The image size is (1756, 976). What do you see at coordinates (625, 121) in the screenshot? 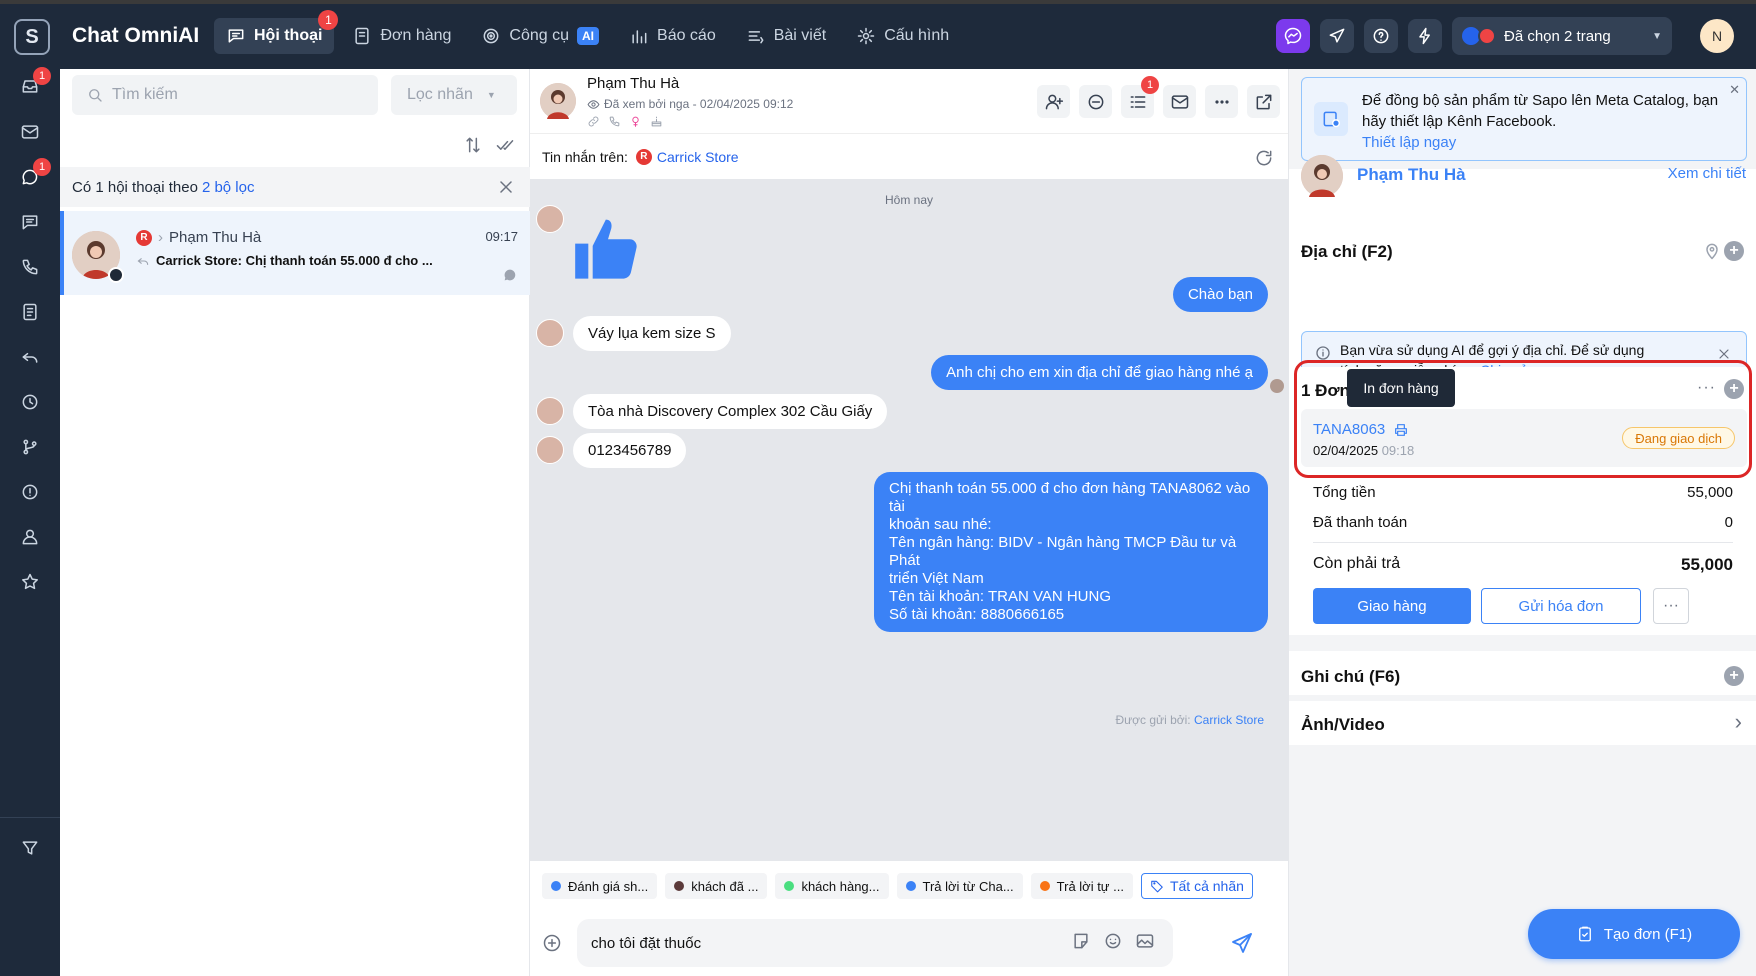
I see `contact-meta-icons` at bounding box center [625, 121].